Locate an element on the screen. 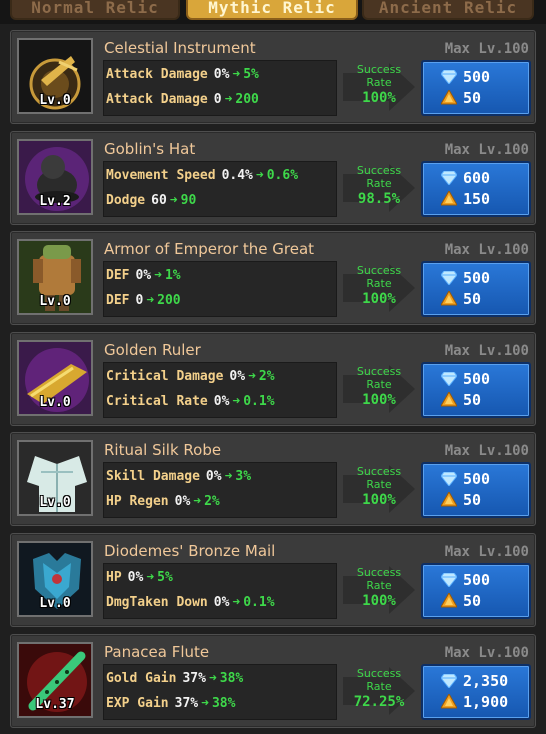  gem-cost-row: 600 is located at coordinates (476, 178).